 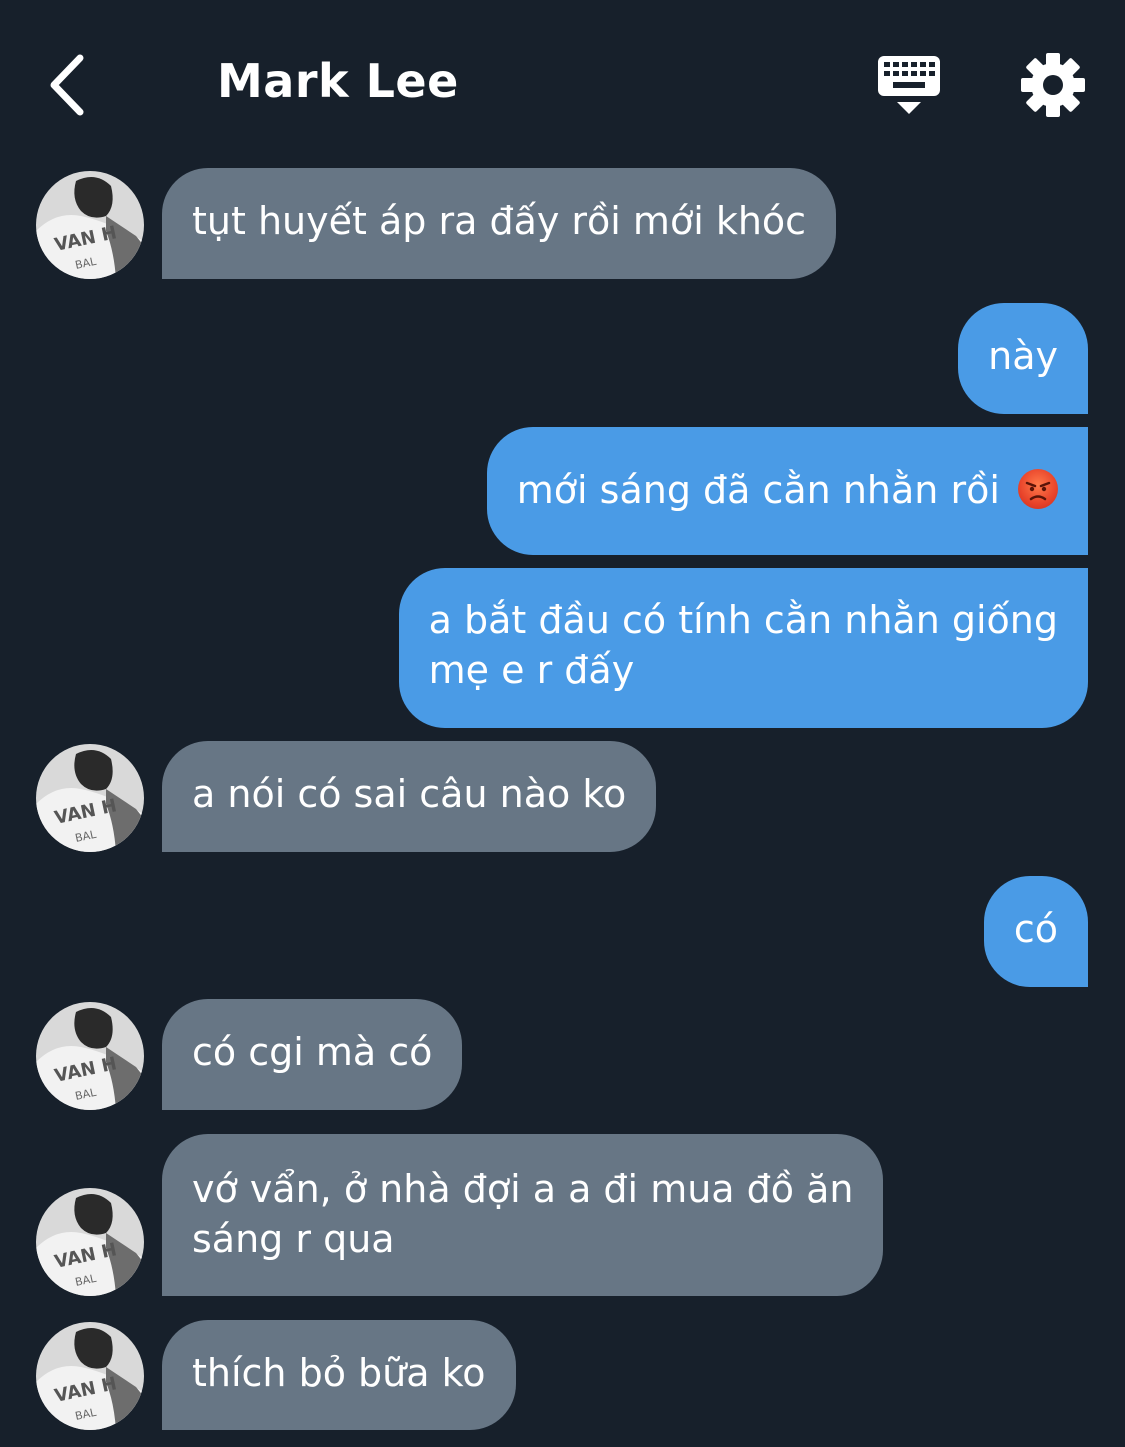 I want to click on gear-icon, so click(x=1053, y=85).